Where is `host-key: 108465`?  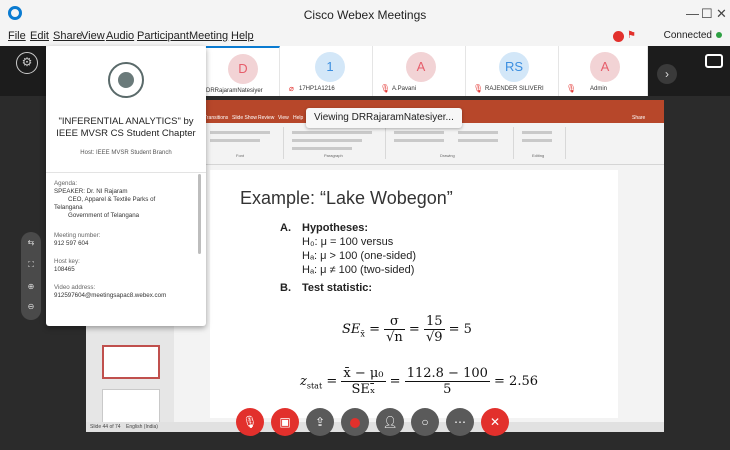 host-key: 108465 is located at coordinates (64, 269).